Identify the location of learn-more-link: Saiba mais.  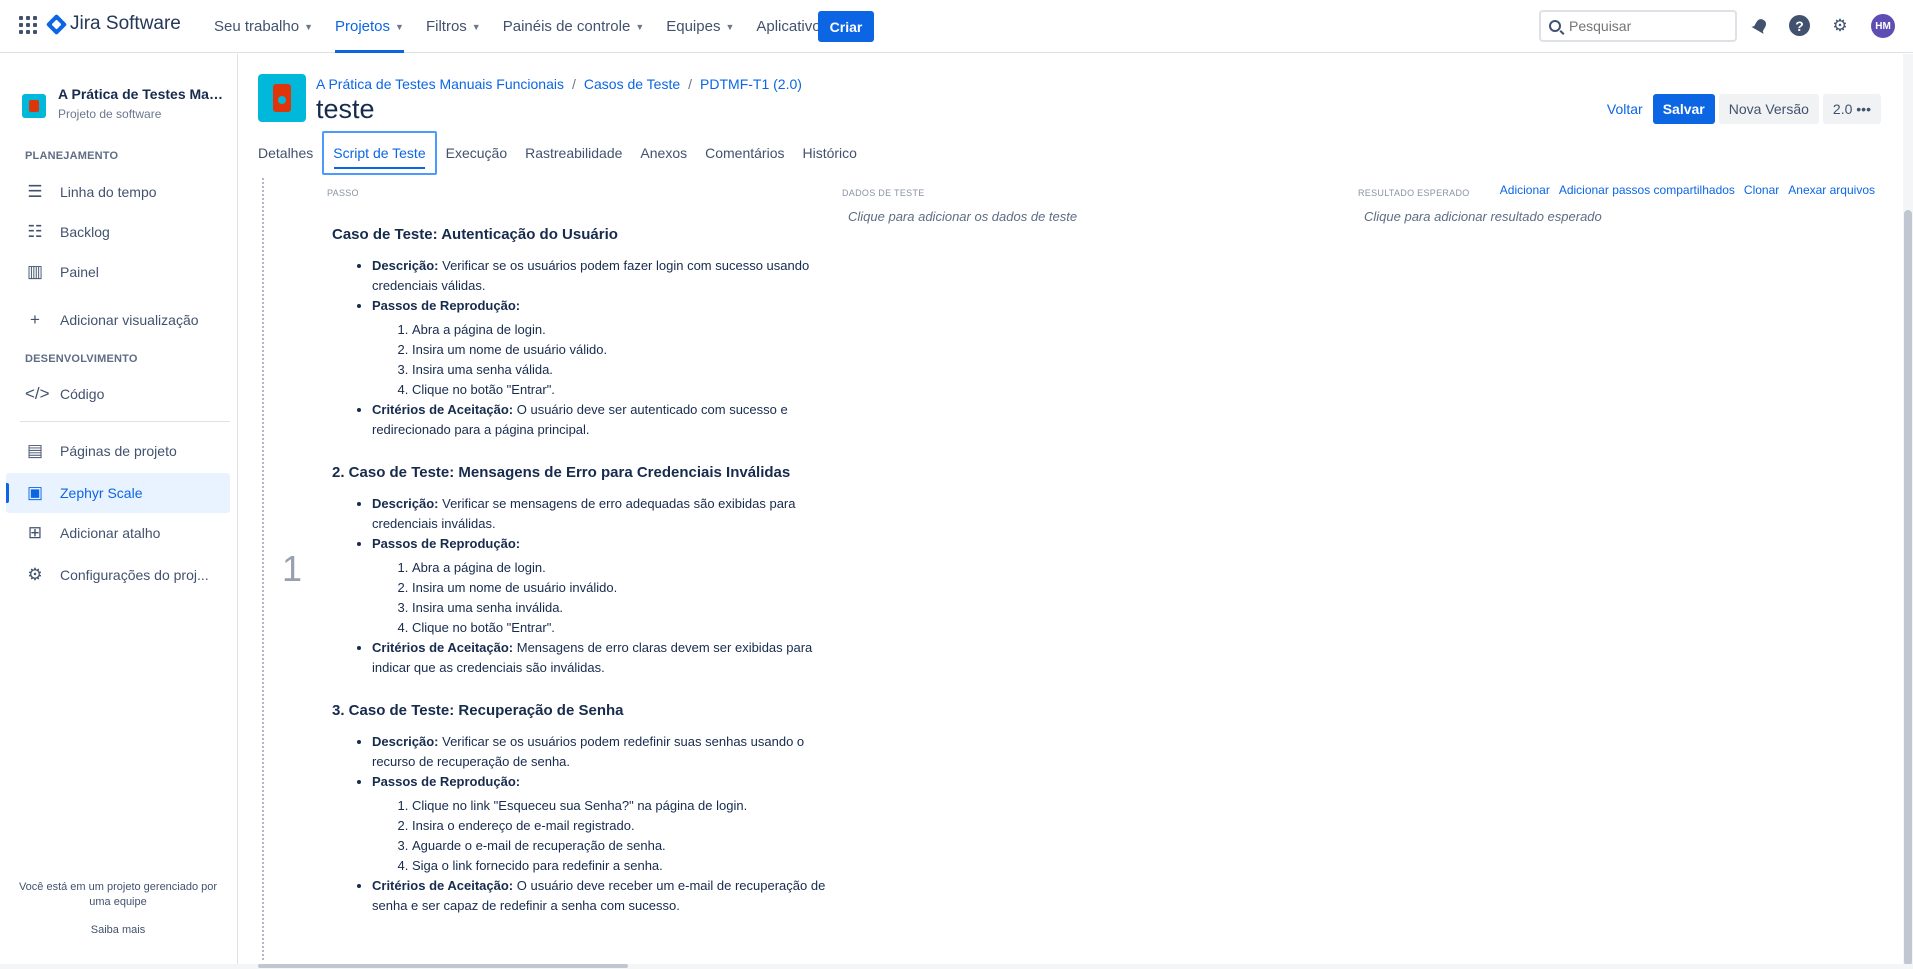
(118, 930).